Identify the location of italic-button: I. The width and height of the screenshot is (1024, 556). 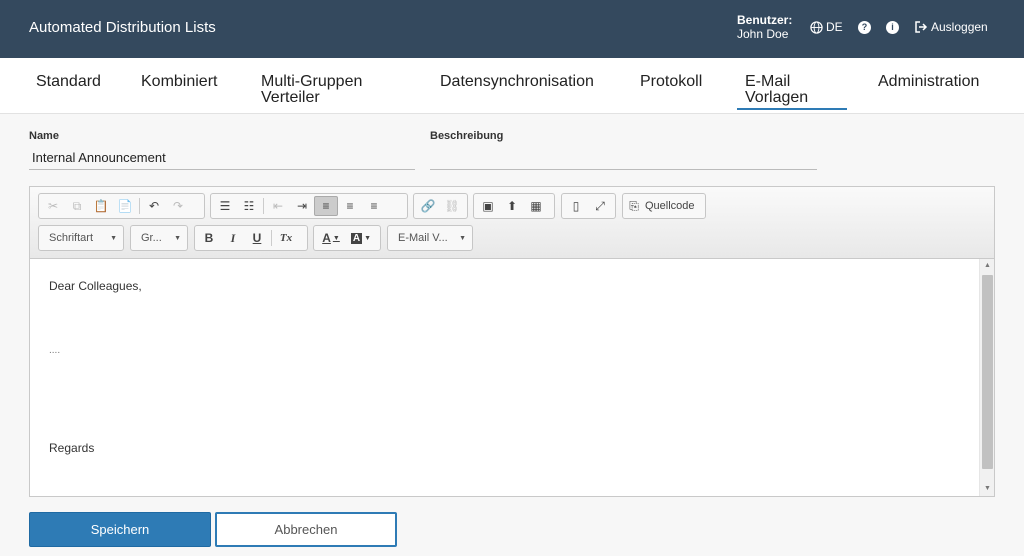
(233, 238).